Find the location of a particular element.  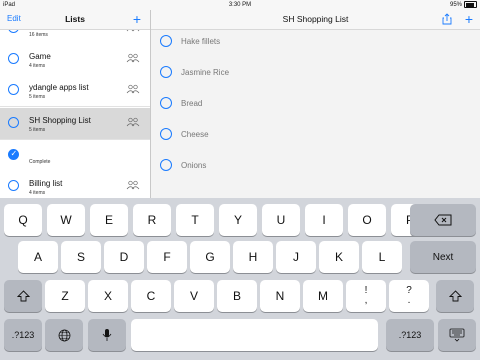

key-o: O is located at coordinates (367, 220).